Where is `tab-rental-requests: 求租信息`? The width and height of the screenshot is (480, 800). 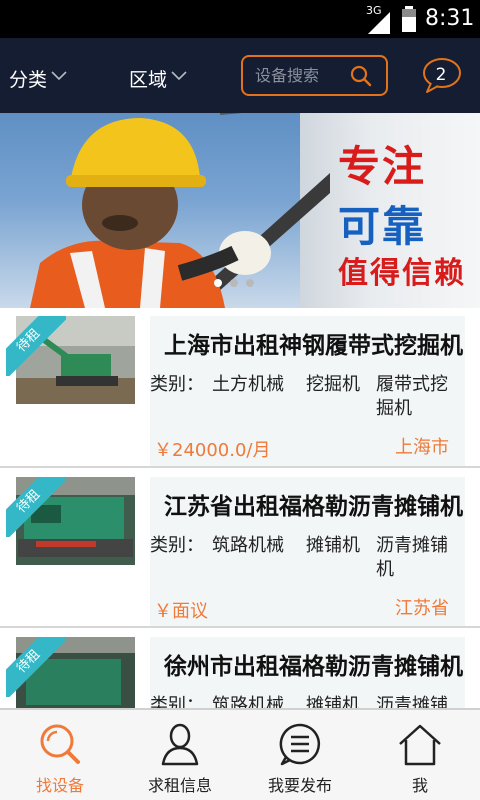
tab-rental-requests: 求租信息 is located at coordinates (180, 755).